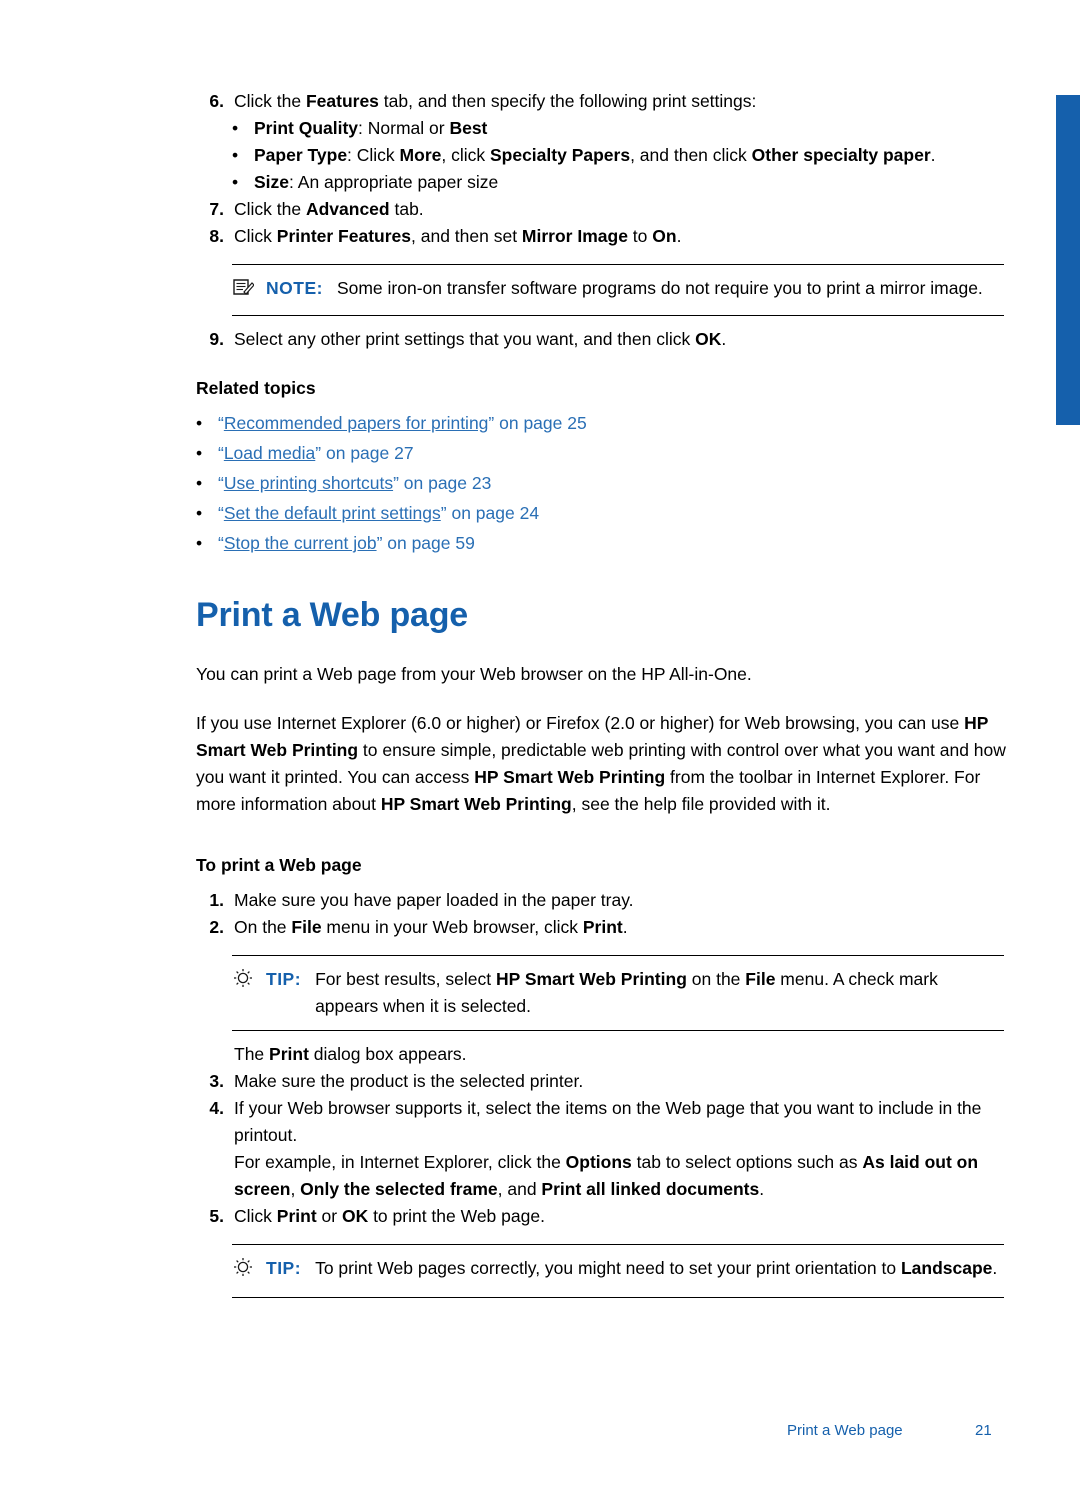 This screenshot has width=1080, height=1495. Describe the element at coordinates (272, 182) in the screenshot. I see `emphasis-text: Size` at that location.